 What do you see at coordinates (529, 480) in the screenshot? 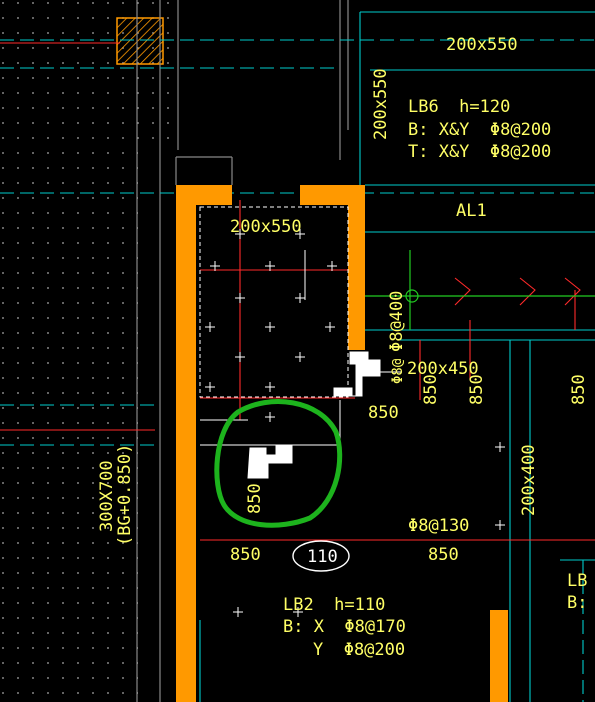
I see `beam-200x400-label: 200x400` at bounding box center [529, 480].